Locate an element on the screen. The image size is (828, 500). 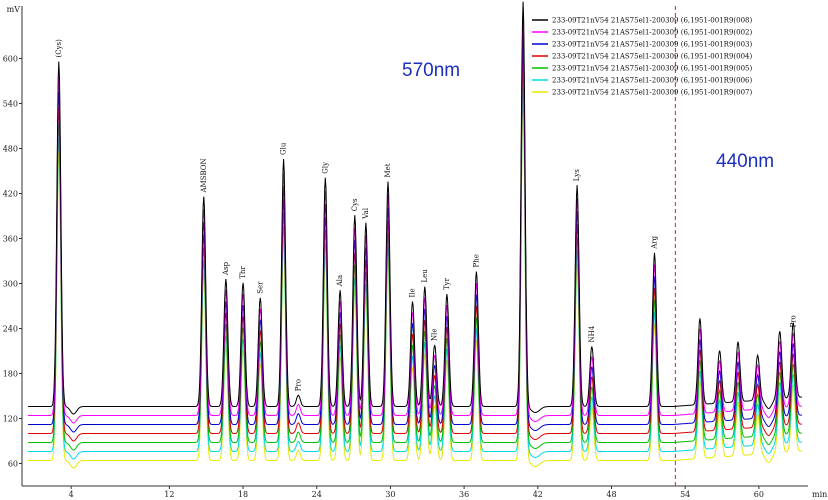
peak-label: Leu is located at coordinates (425, 276).